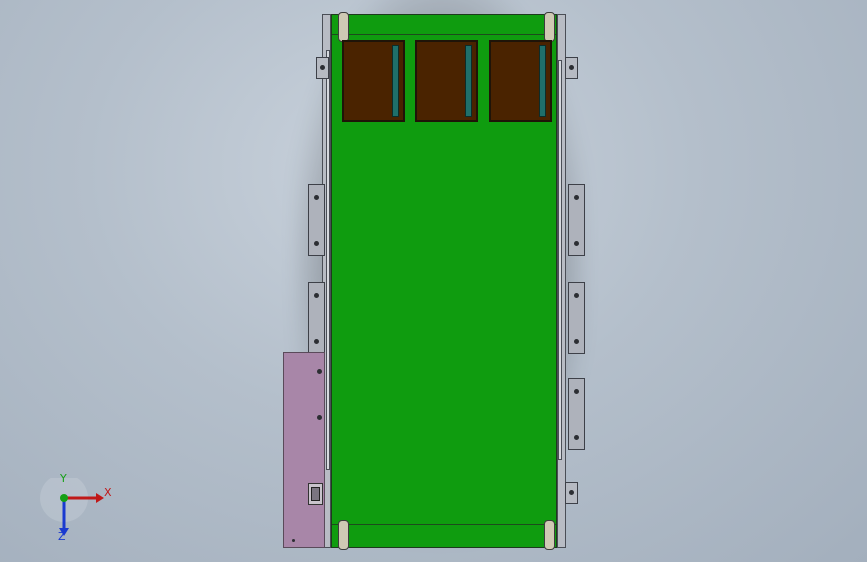  I want to click on right-outer-rail, so click(560, 260).